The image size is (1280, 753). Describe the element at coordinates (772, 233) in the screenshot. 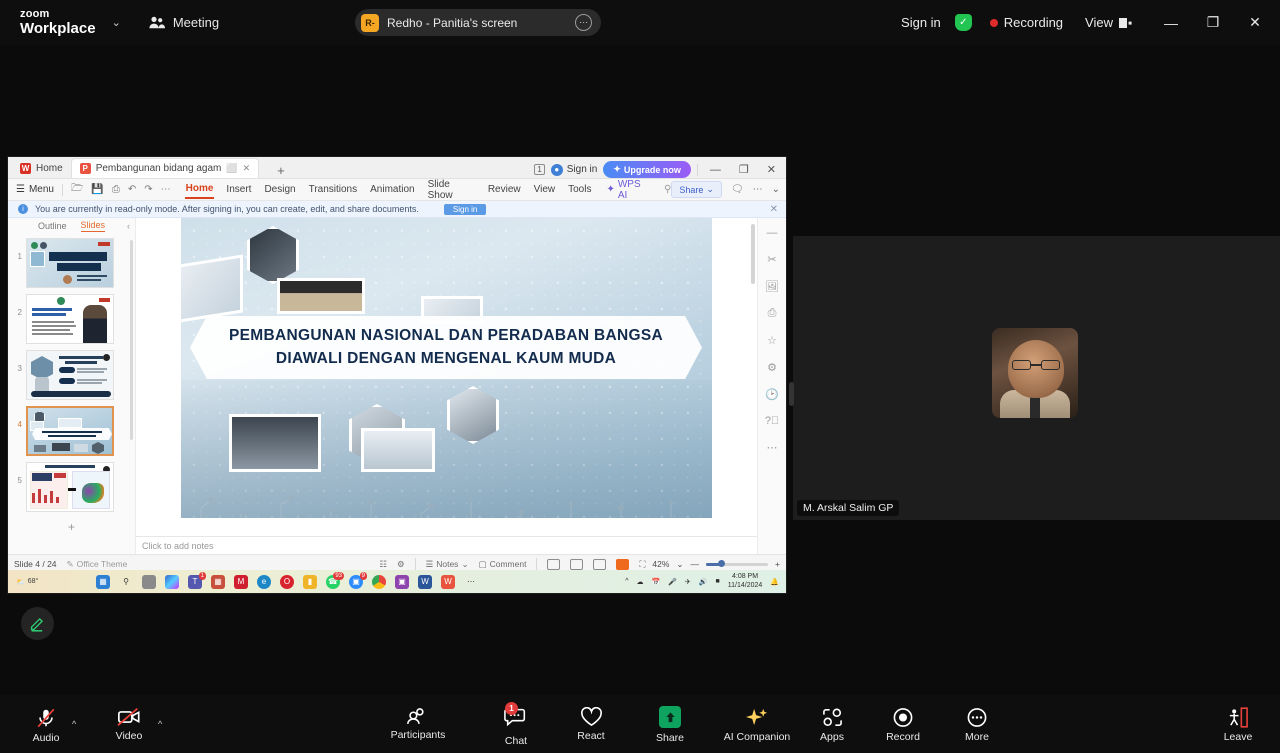

I see `rail-minimize-icon: —` at that location.